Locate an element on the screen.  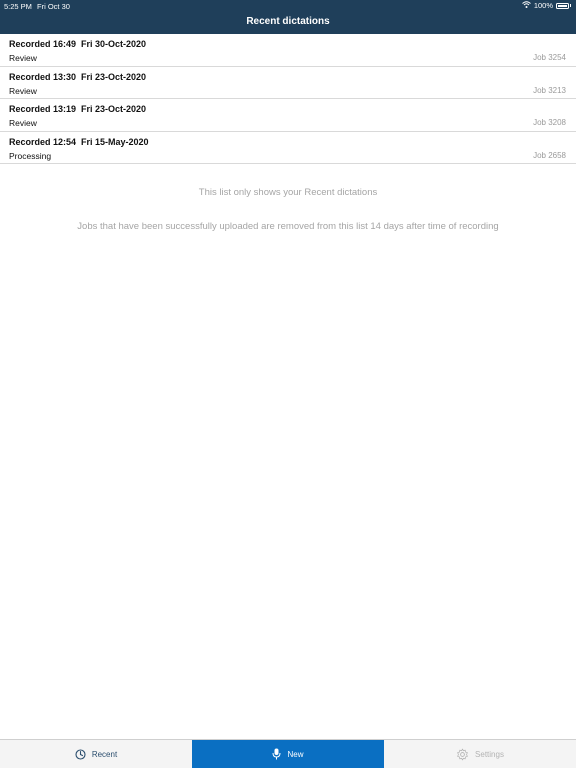
status-indicators: 100% is located at coordinates (546, 5).